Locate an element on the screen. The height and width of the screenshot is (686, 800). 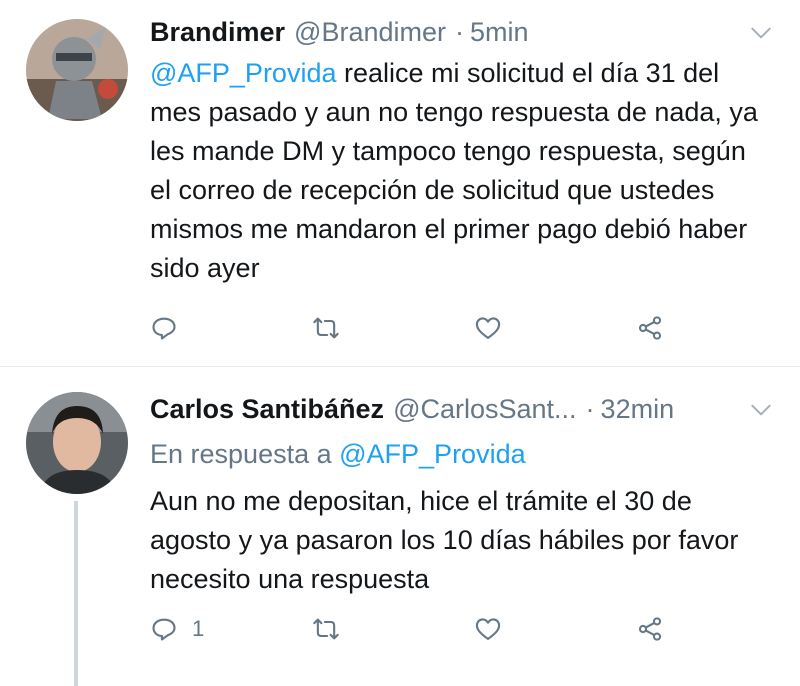
display-name: Carlos Santibáñez is located at coordinates (267, 409).